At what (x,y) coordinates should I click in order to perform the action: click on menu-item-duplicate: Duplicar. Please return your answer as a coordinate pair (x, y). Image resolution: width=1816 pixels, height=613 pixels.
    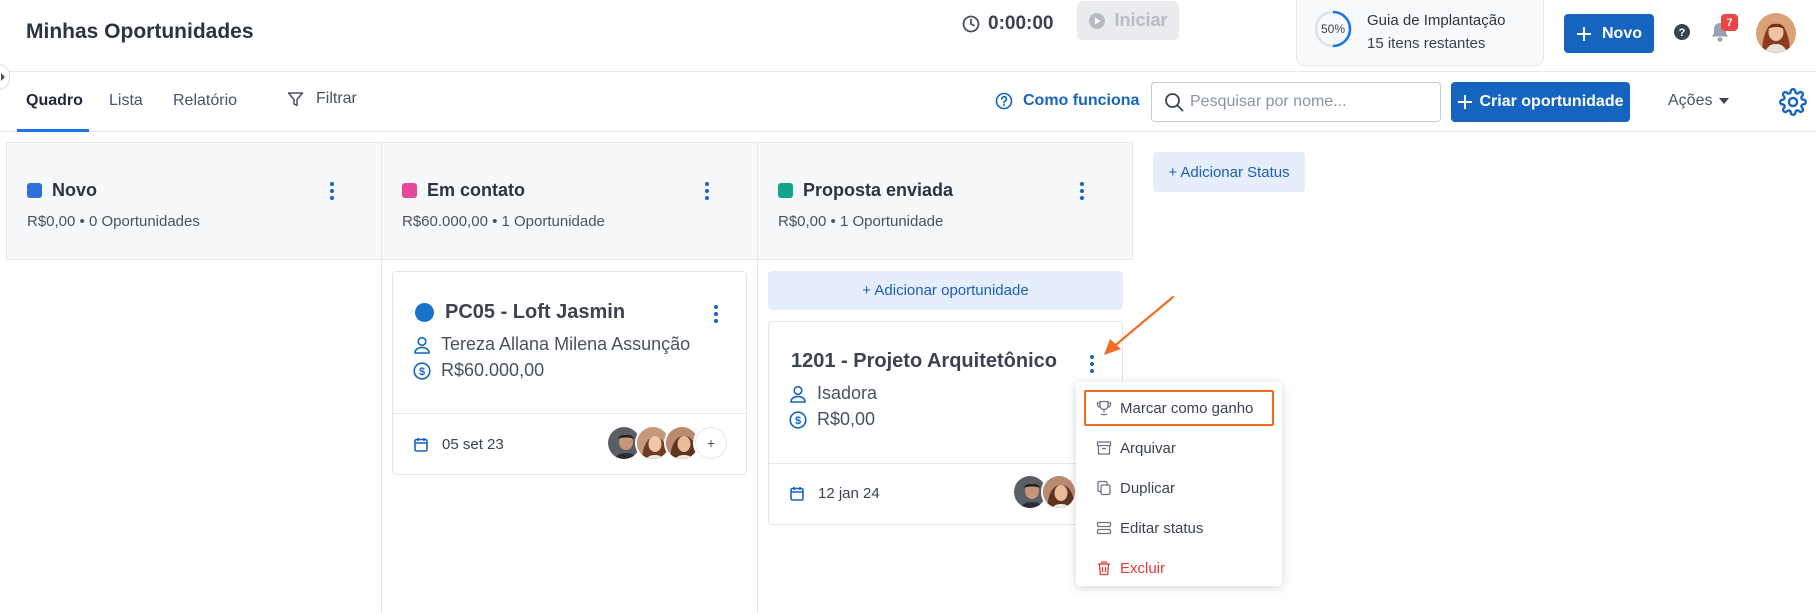
    Looking at the image, I should click on (1179, 488).